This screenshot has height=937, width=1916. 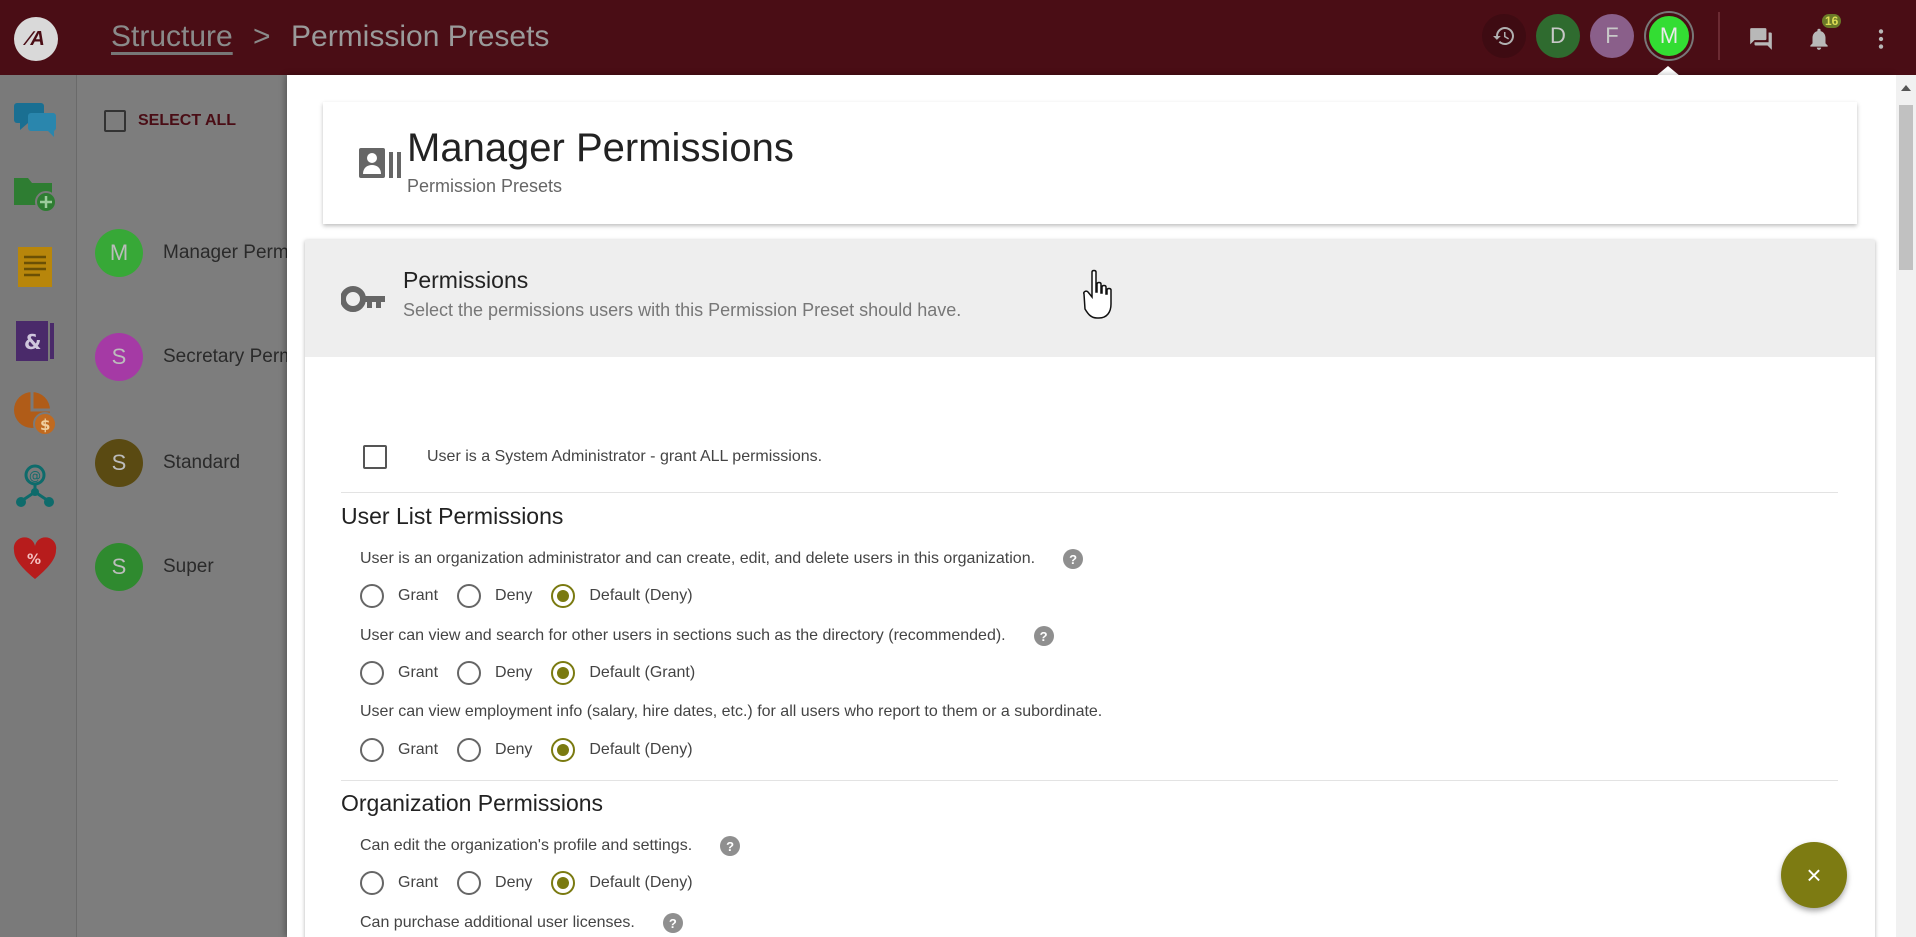 What do you see at coordinates (375, 457) in the screenshot?
I see `sysadmin-checkbox` at bounding box center [375, 457].